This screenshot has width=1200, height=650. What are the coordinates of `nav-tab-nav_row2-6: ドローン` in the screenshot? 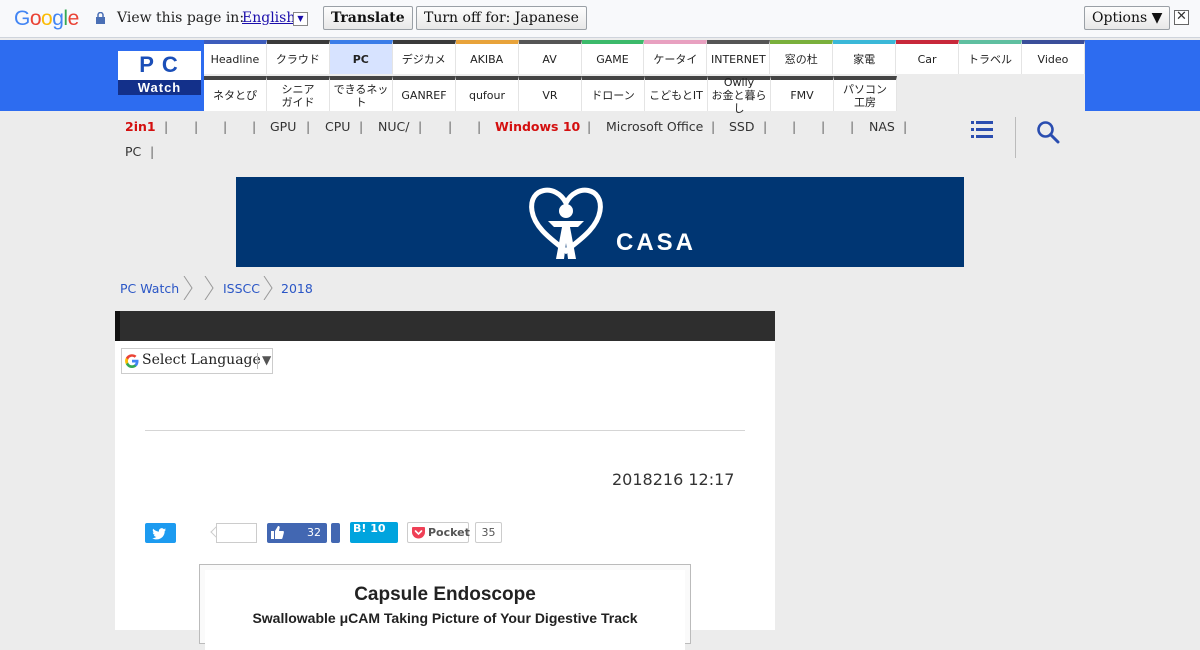 It's located at (613, 93).